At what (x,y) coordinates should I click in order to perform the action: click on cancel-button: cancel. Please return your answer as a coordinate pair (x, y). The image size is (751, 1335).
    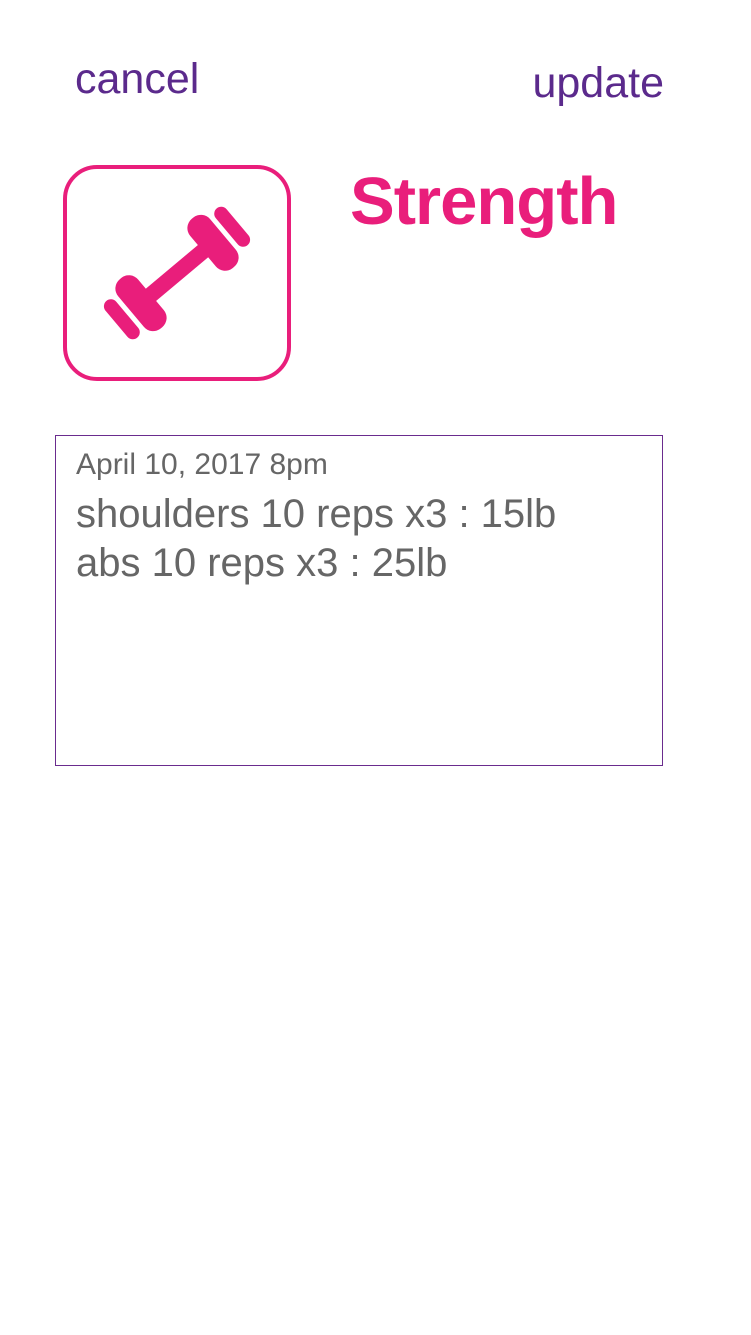
    Looking at the image, I should click on (137, 79).